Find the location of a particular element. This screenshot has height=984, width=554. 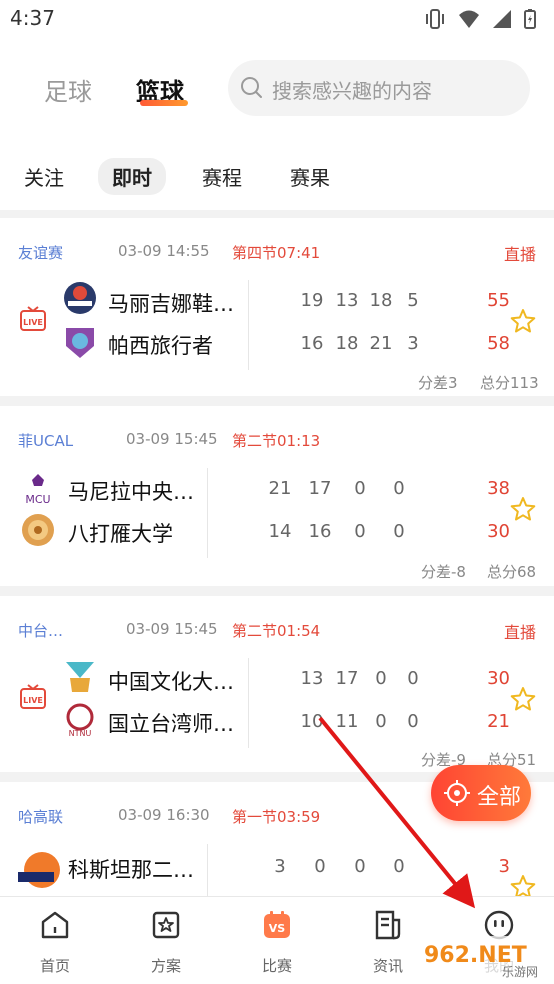

team-logo: MCU is located at coordinates (38, 490).